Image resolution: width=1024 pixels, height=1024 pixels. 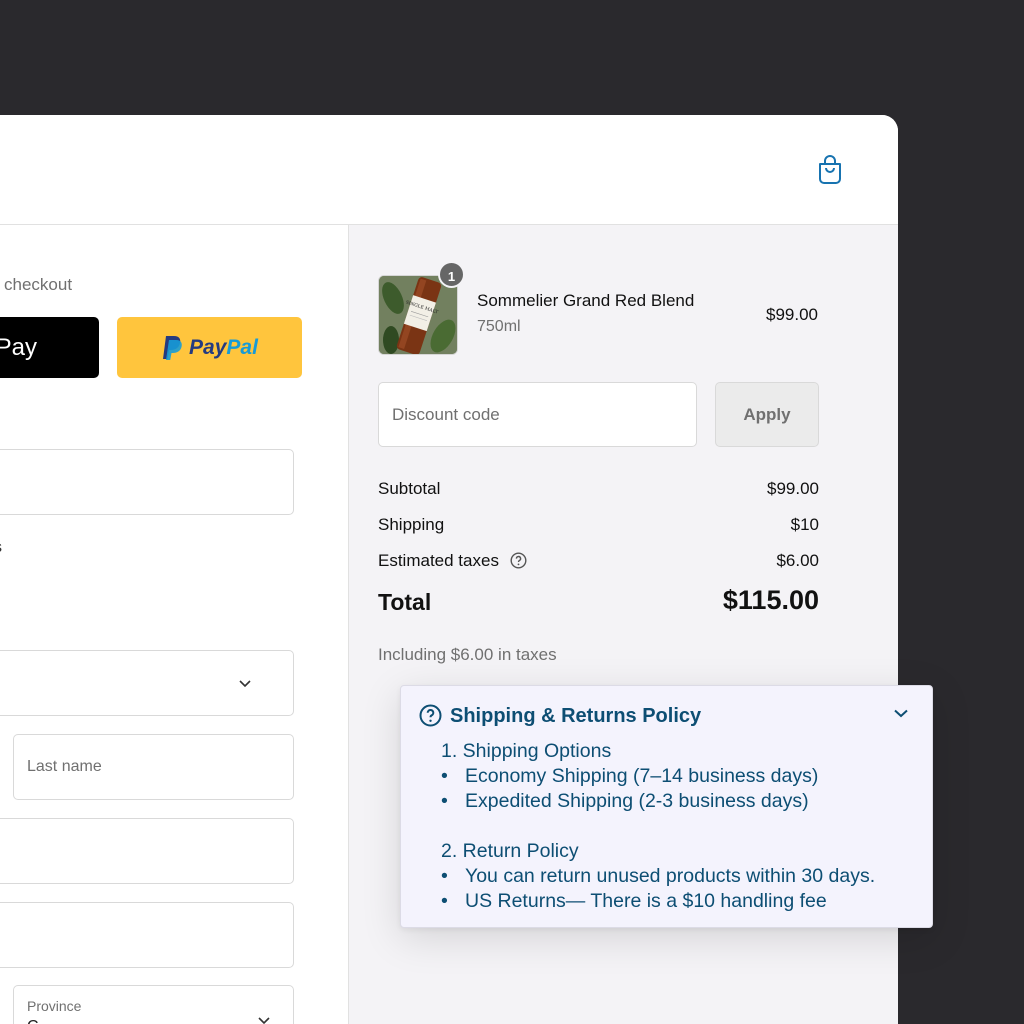 What do you see at coordinates (646, 901) in the screenshot?
I see `policy-item-text: US Returns— There is a $10 handling fee` at bounding box center [646, 901].